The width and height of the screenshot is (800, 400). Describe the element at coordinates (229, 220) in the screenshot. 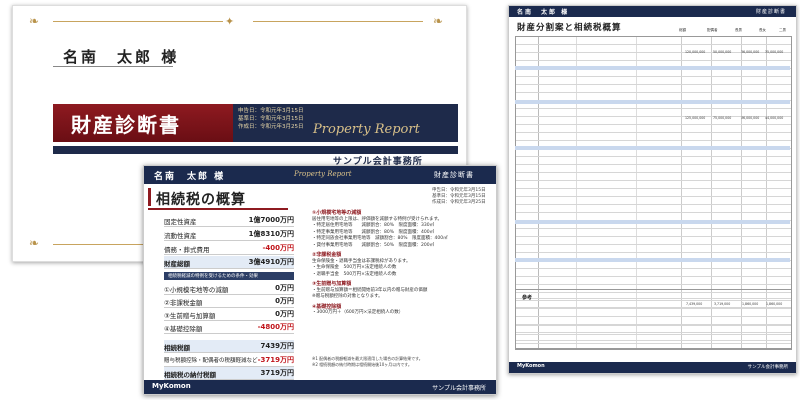

I see `asset-row: 固定性資産 1億7000万円` at that location.